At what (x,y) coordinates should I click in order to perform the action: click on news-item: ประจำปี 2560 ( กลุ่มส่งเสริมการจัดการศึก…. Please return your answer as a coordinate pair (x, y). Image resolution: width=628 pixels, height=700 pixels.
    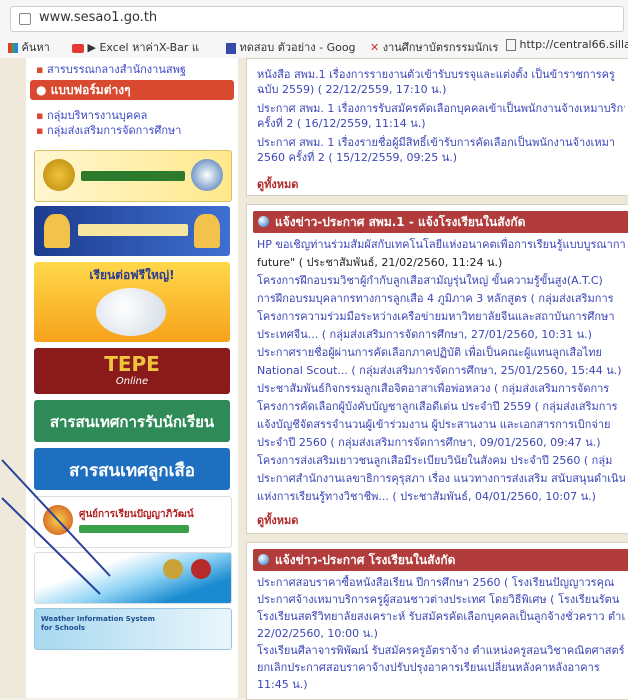
    Looking at the image, I should click on (441, 442).